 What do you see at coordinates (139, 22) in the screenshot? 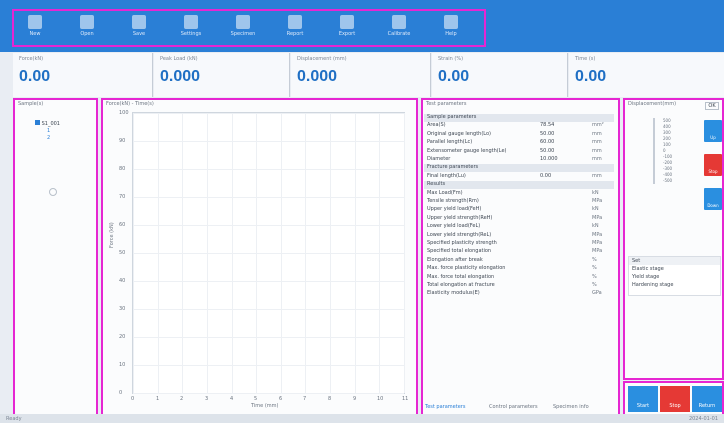
I see `save-icon` at bounding box center [139, 22].